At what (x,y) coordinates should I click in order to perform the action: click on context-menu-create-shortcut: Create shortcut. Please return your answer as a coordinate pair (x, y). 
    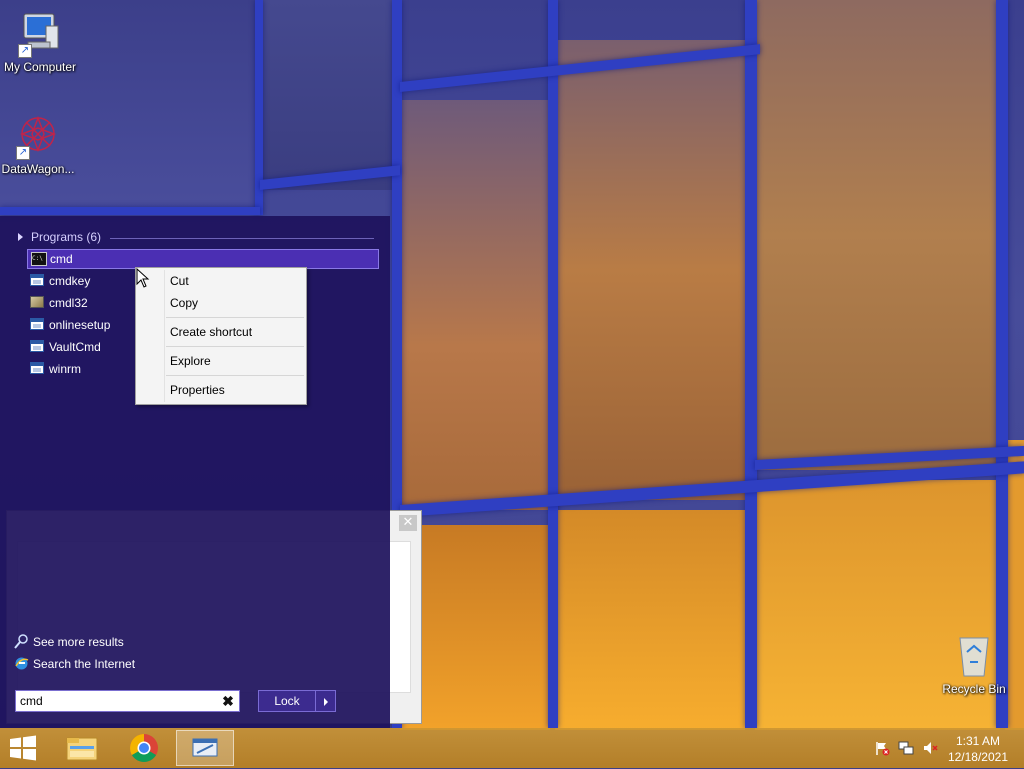
    Looking at the image, I should click on (211, 332).